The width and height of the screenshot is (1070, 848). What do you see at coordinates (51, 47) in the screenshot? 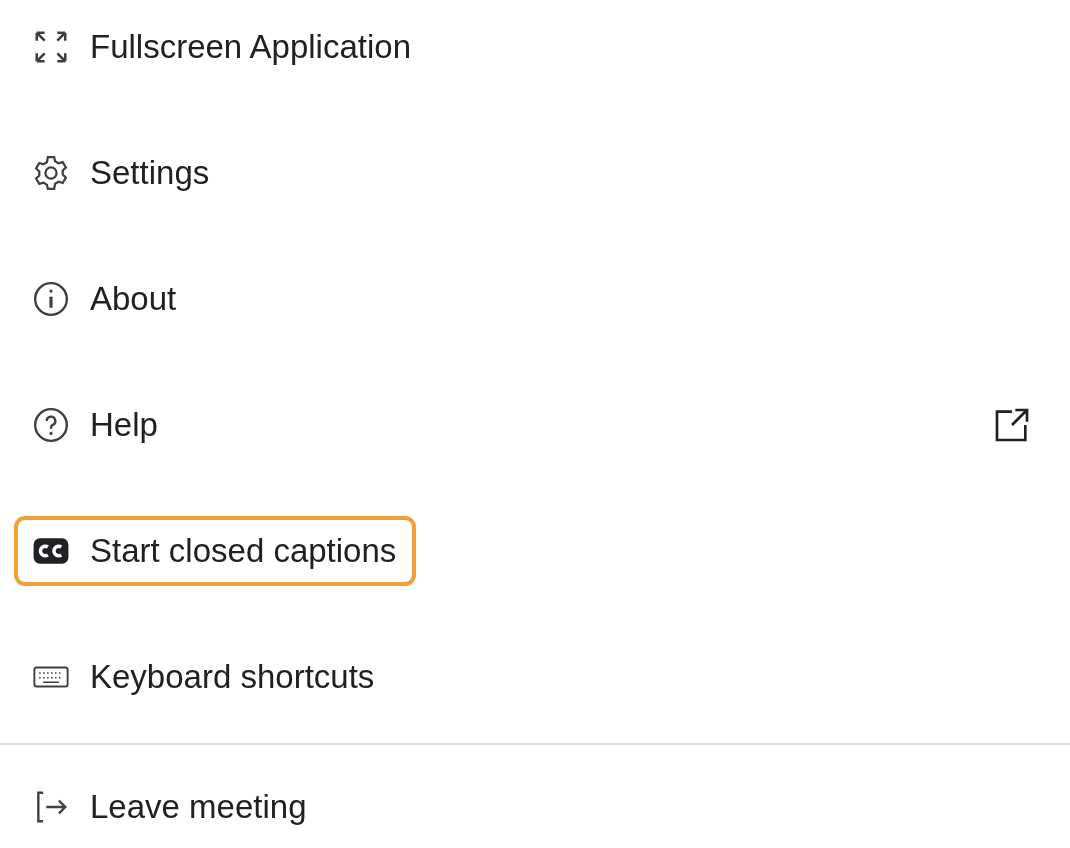
I see `fullscreen-icon` at bounding box center [51, 47].